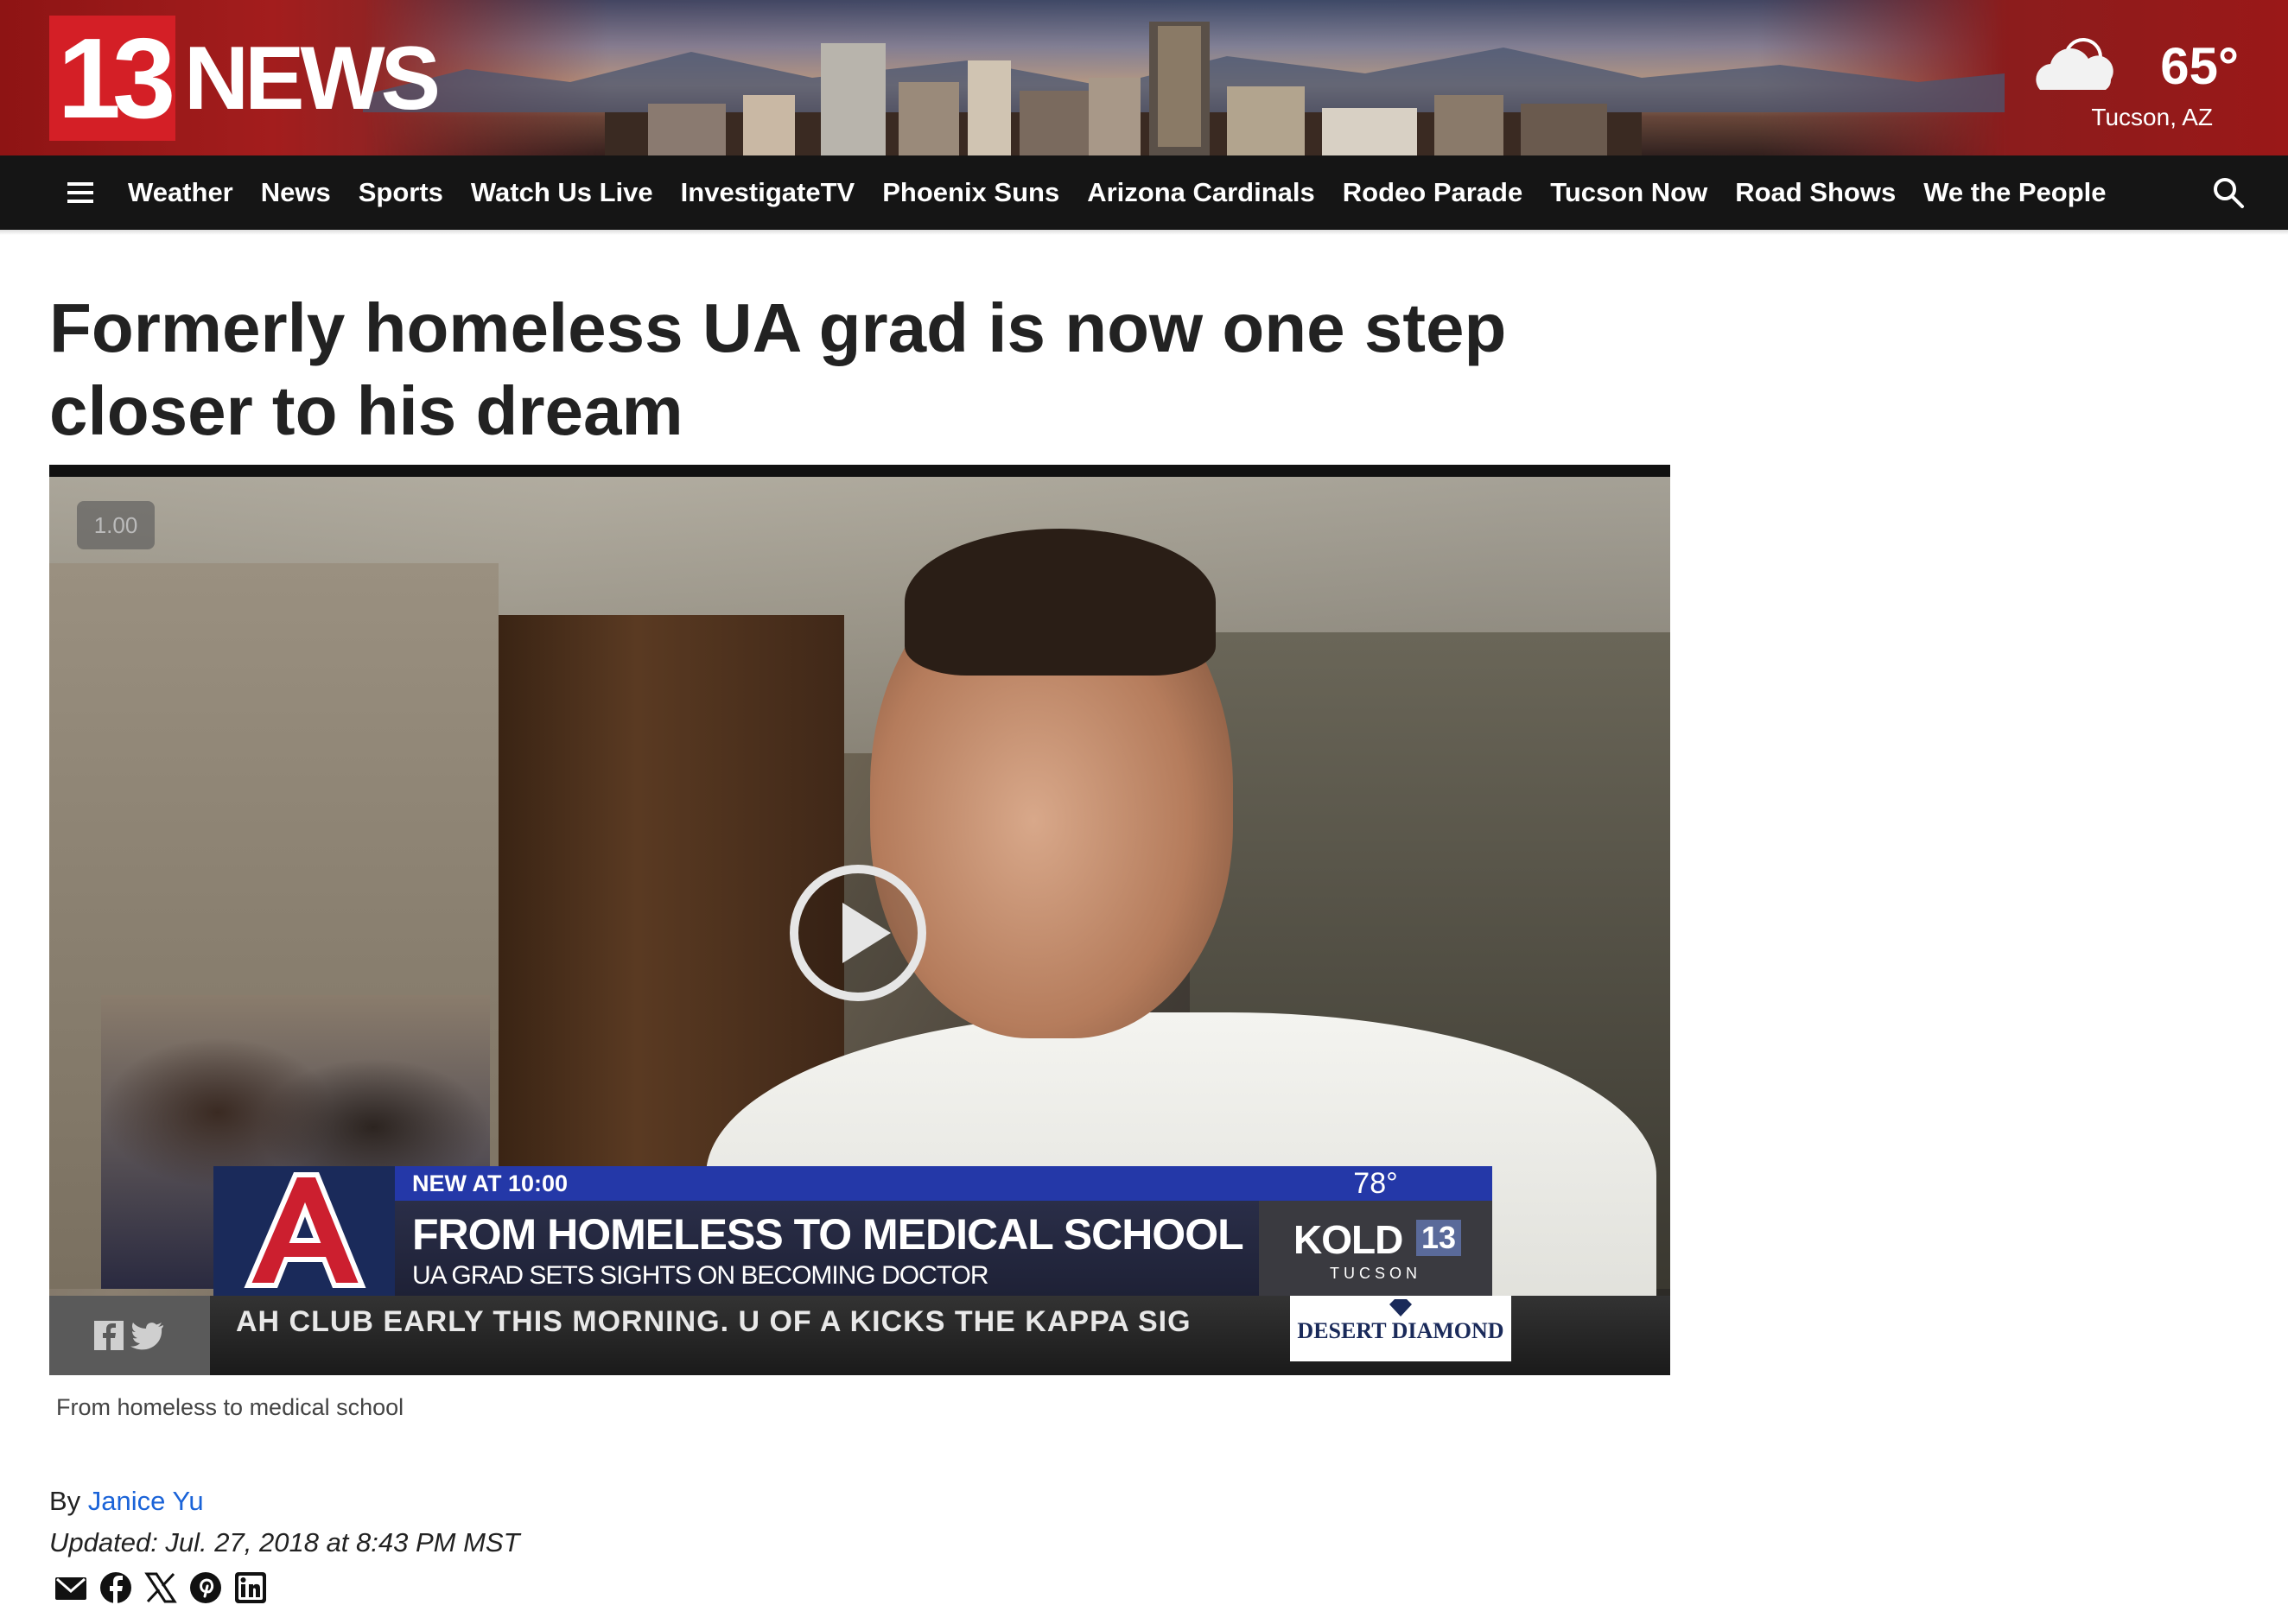 The image size is (2288, 1624). I want to click on university-a-logo, so click(304, 1231).